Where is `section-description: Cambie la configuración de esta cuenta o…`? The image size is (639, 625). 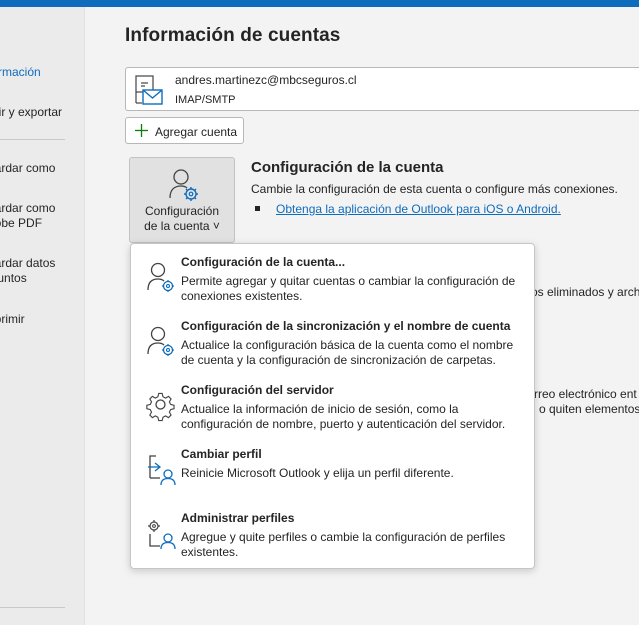 section-description: Cambie la configuración de esta cuenta o… is located at coordinates (434, 189).